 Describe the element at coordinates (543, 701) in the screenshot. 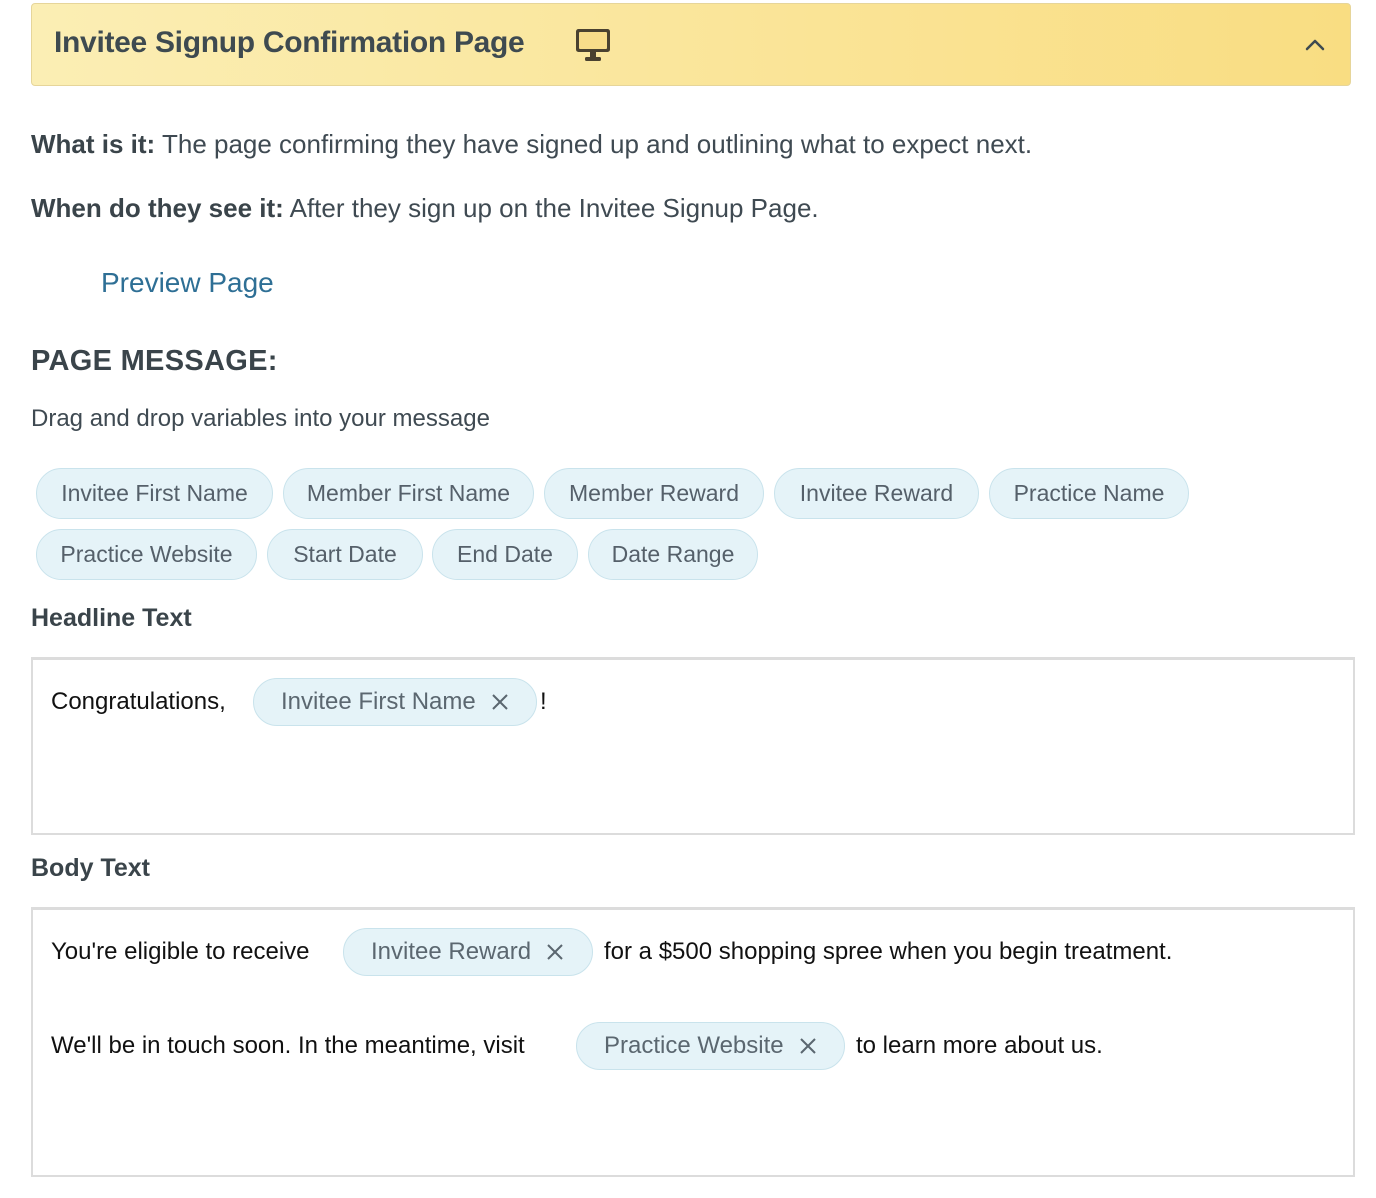

I see `headline-text-after: !` at that location.